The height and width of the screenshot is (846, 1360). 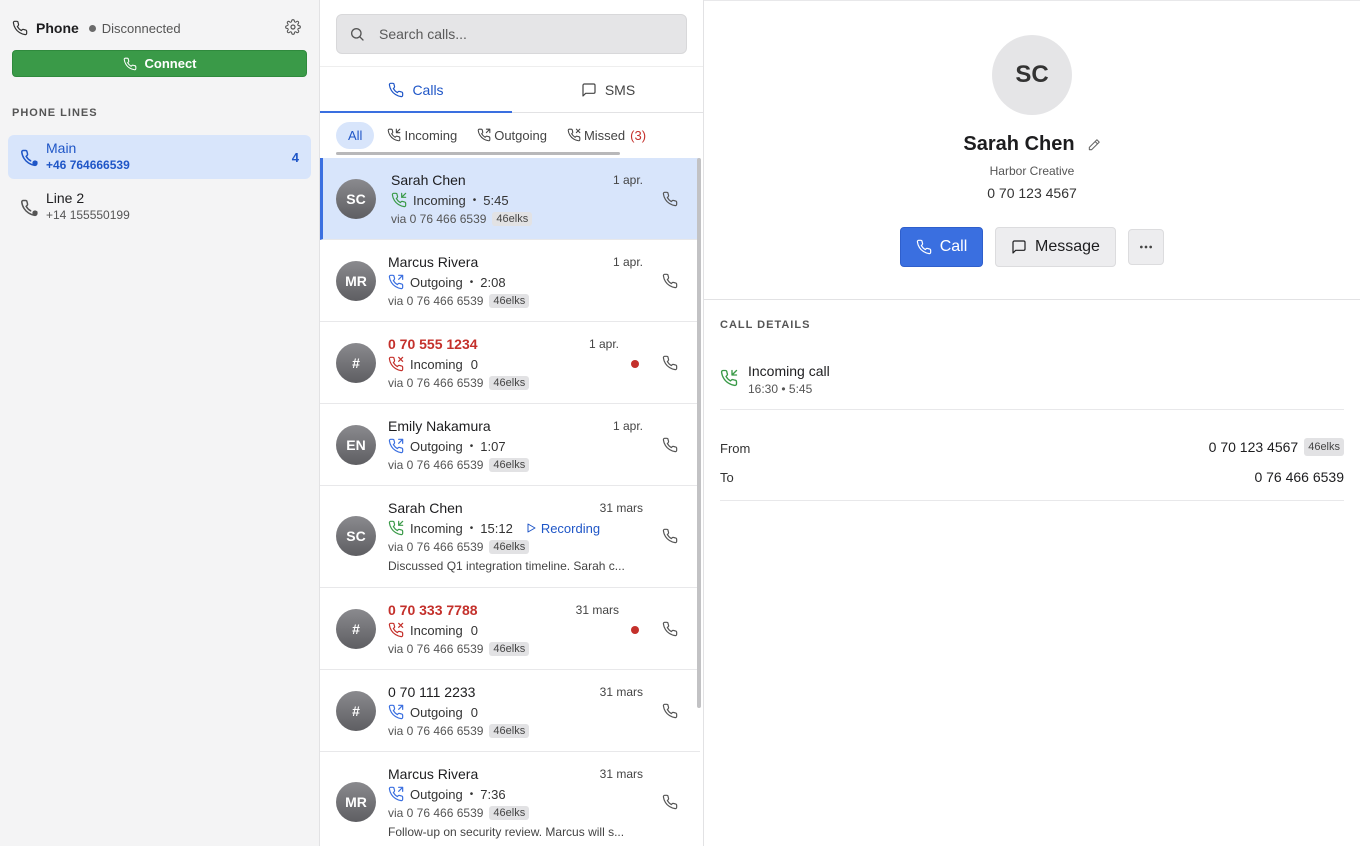 I want to click on status-dot, so click(x=92, y=28).